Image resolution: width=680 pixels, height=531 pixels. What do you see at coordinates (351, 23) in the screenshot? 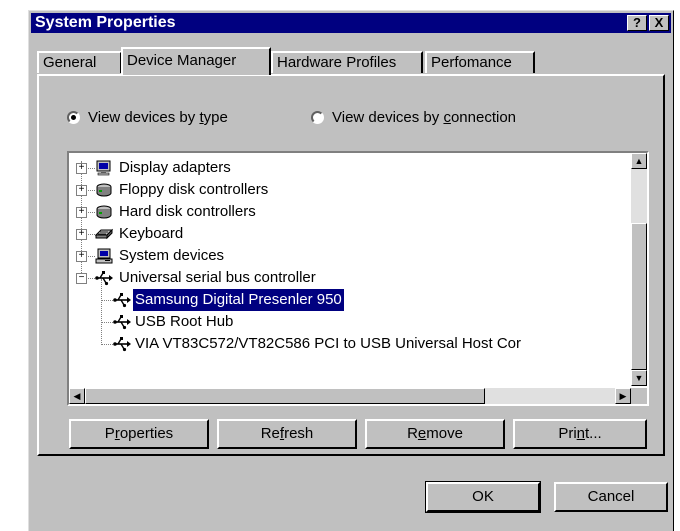
I see `title-bar: System Properties ? X` at bounding box center [351, 23].